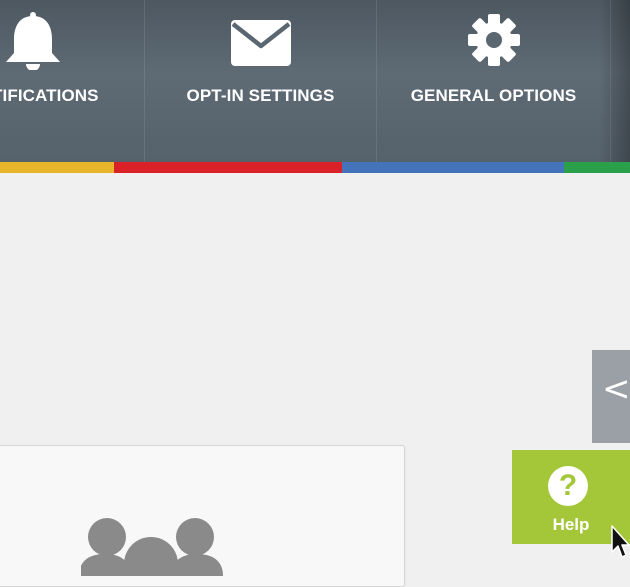 The height and width of the screenshot is (587, 630). What do you see at coordinates (493, 40) in the screenshot?
I see `gear-icon` at bounding box center [493, 40].